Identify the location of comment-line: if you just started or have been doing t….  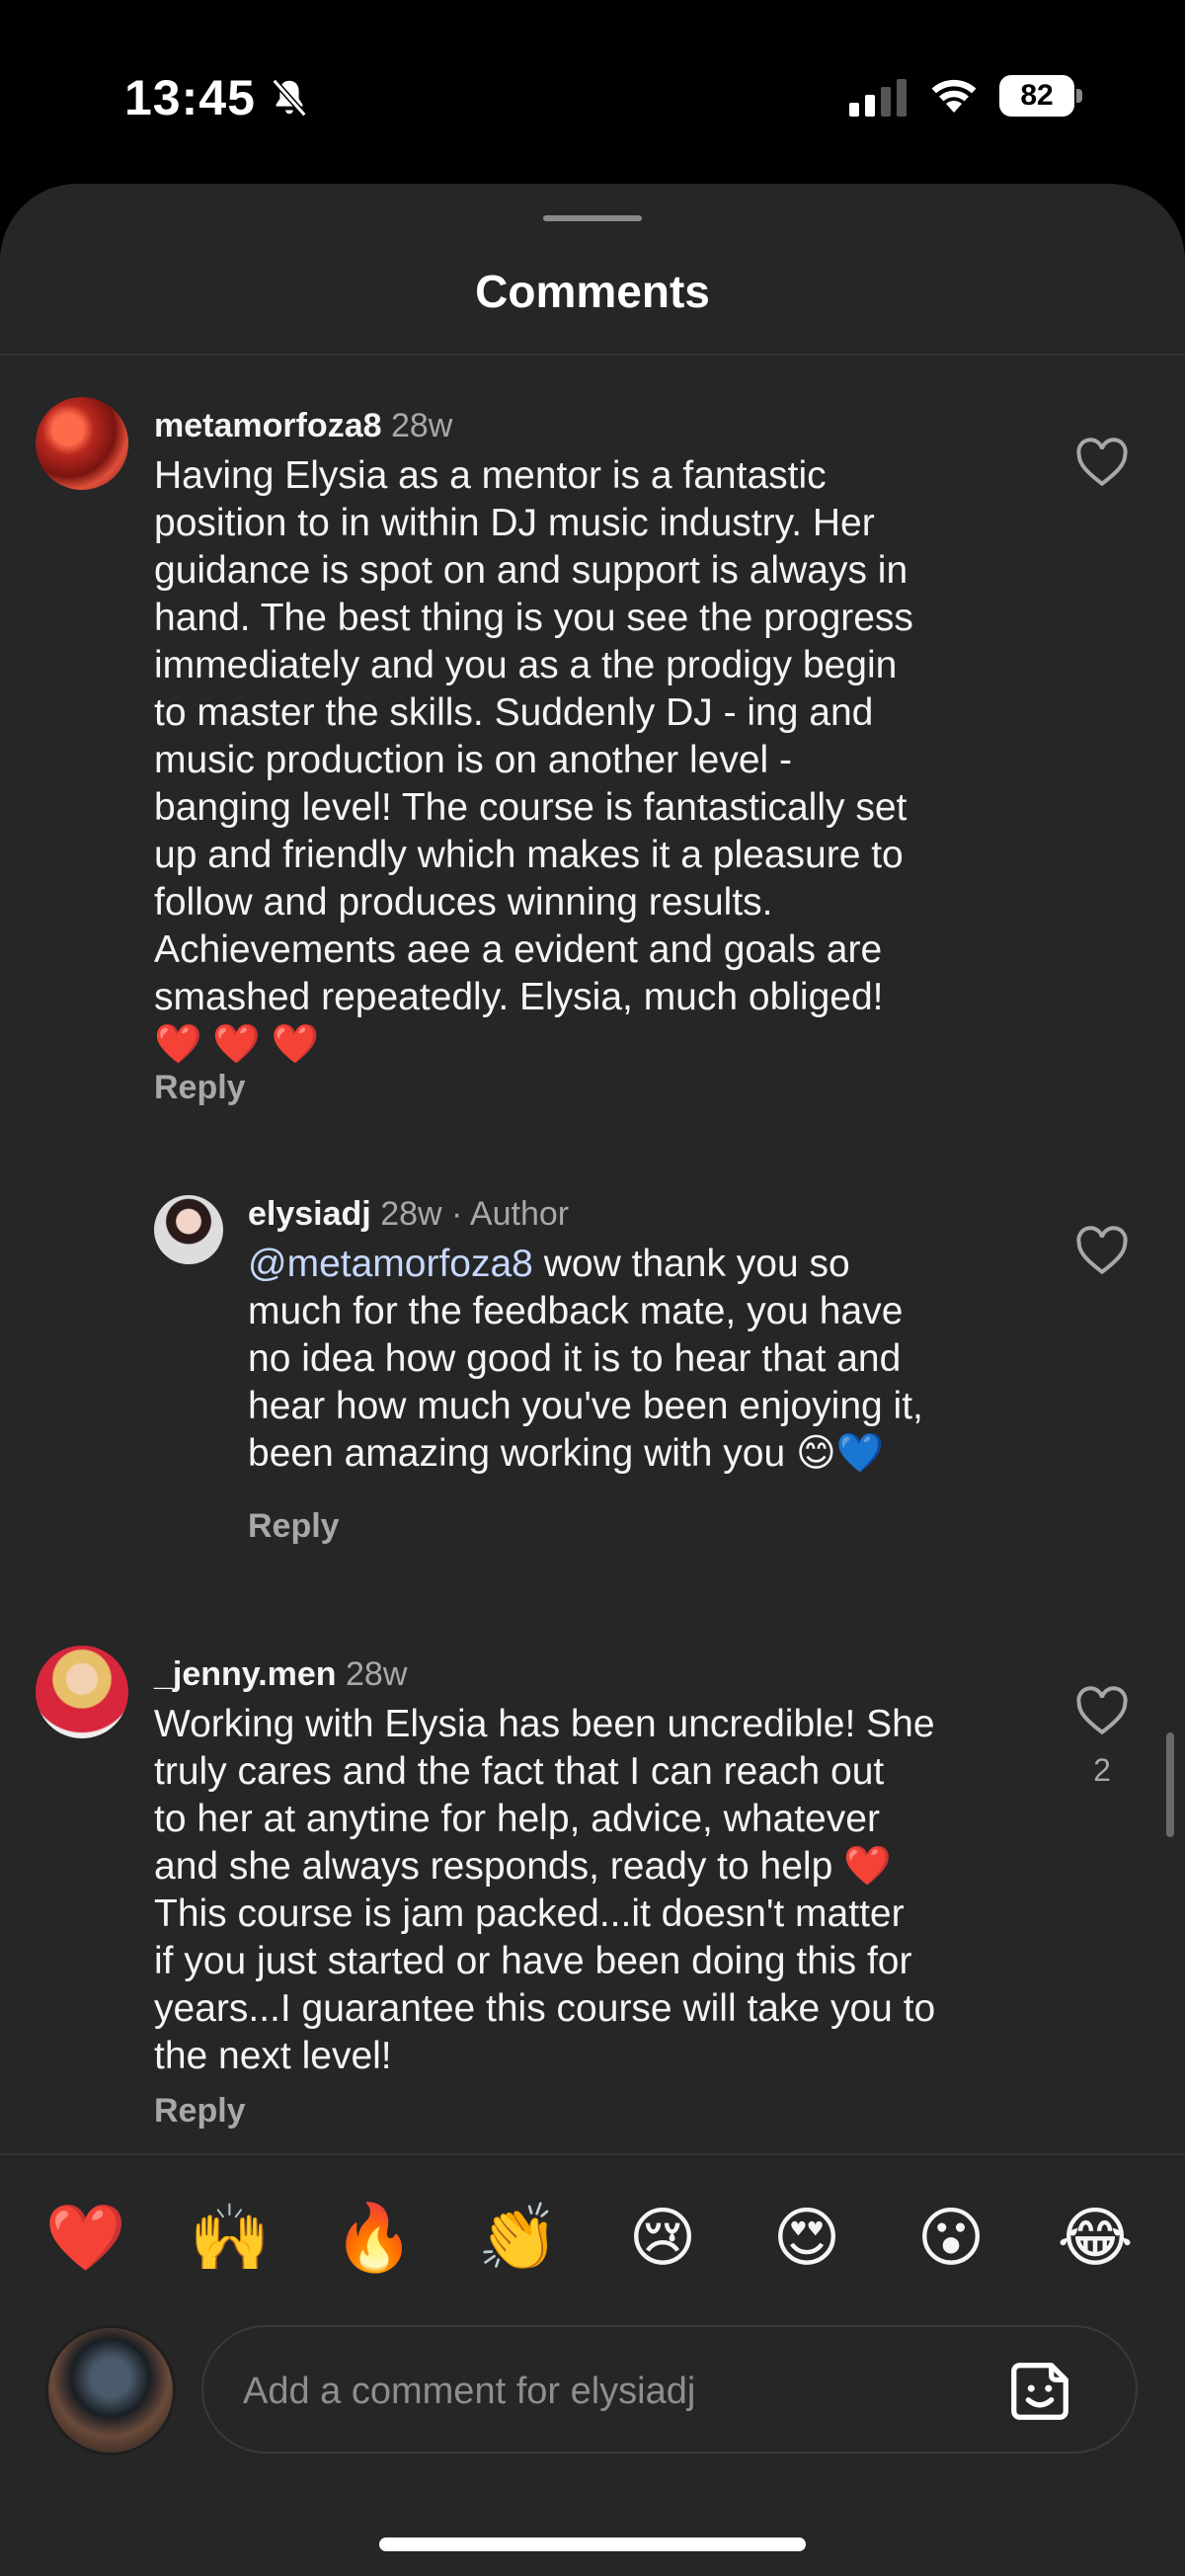
(533, 1961).